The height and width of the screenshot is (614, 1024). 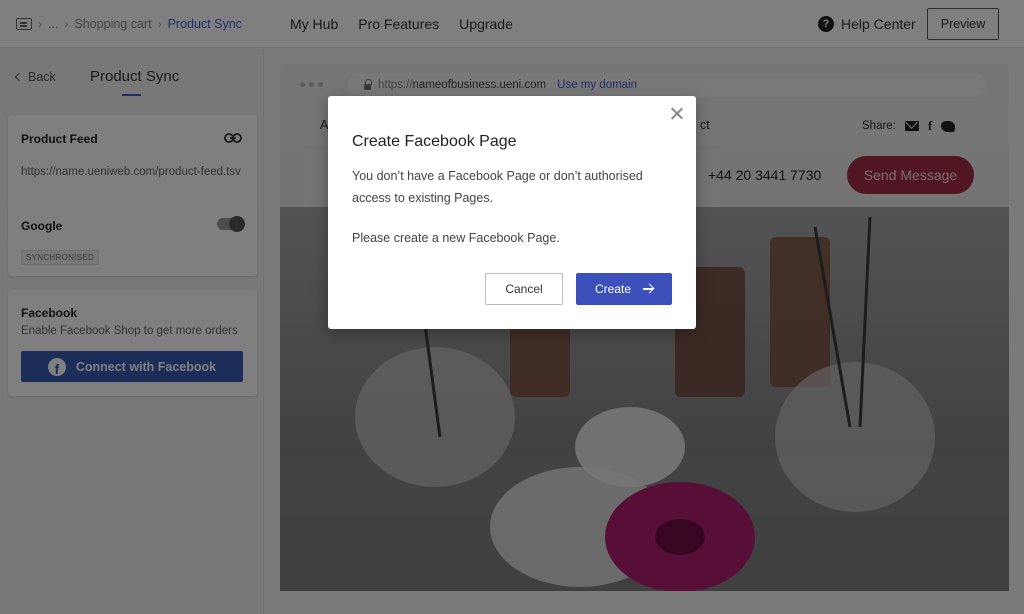 I want to click on create-label: Create, so click(x=613, y=289).